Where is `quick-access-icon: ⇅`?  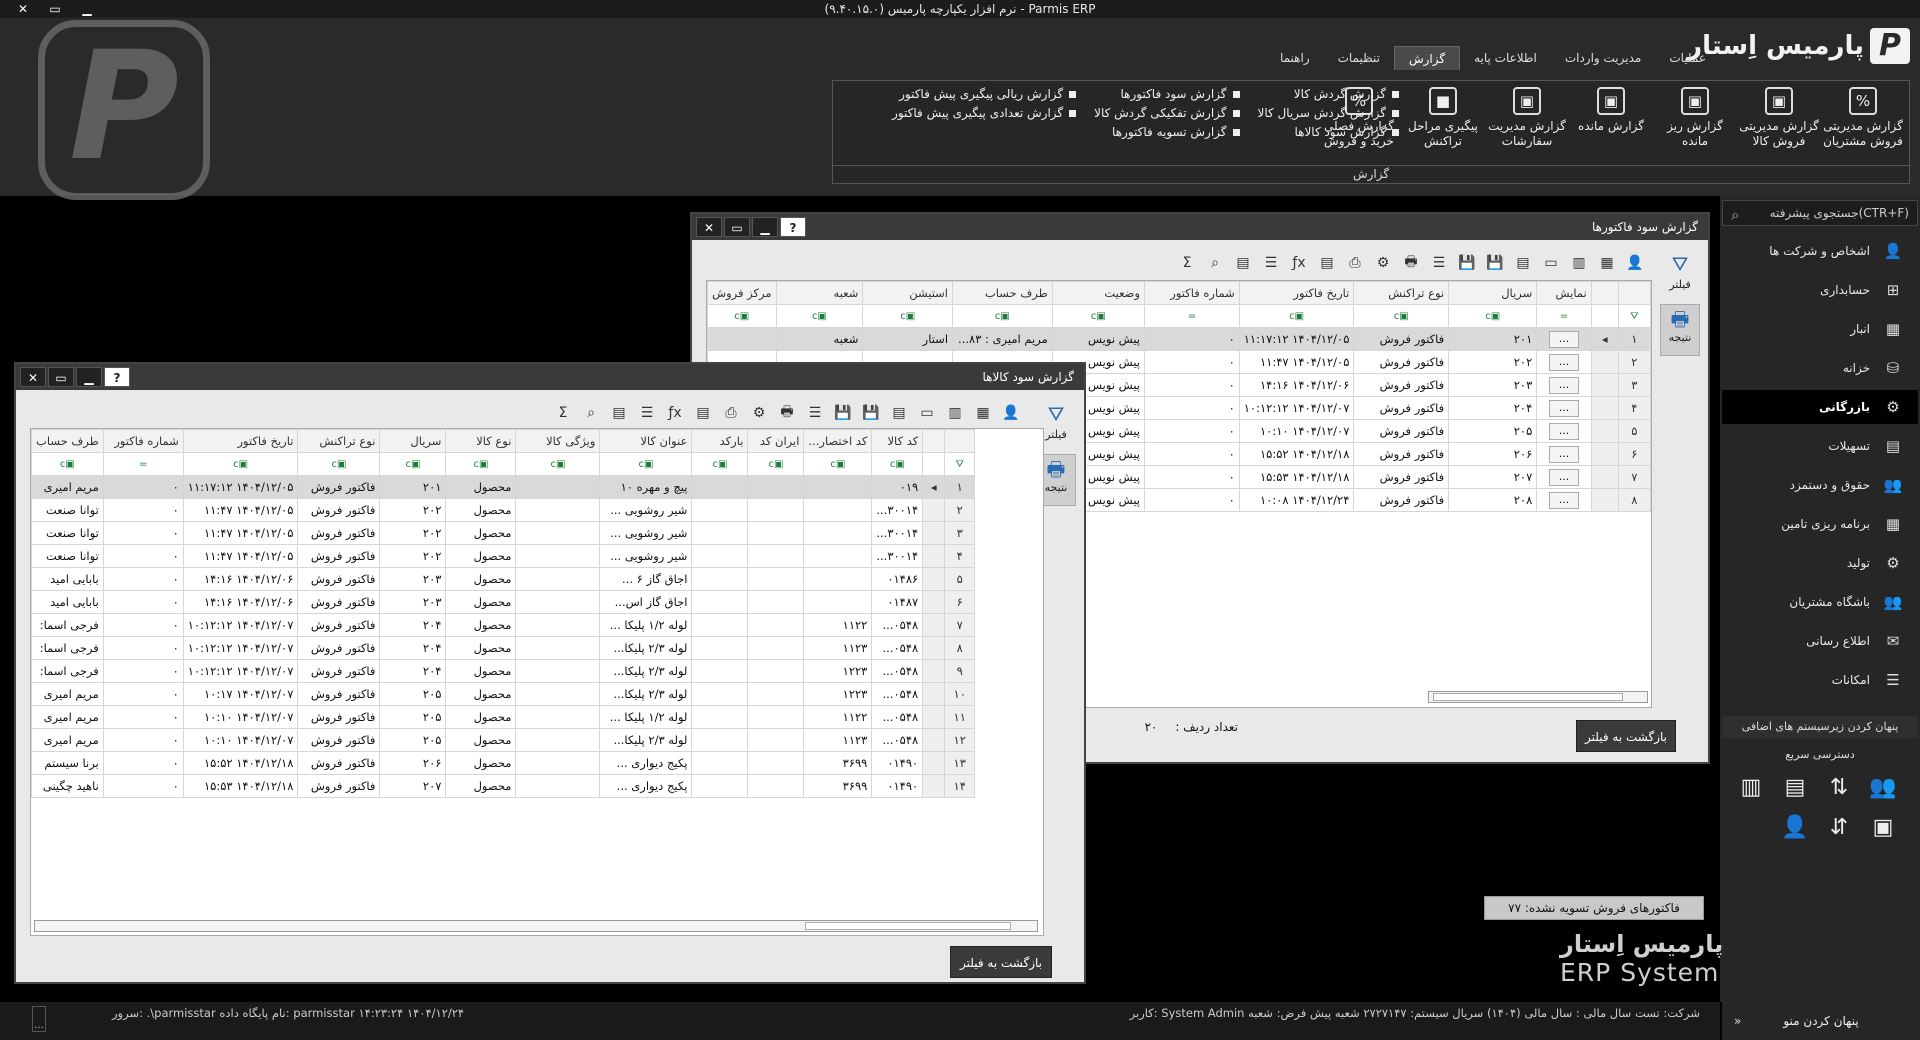
quick-access-icon: ⇅ is located at coordinates (1839, 787).